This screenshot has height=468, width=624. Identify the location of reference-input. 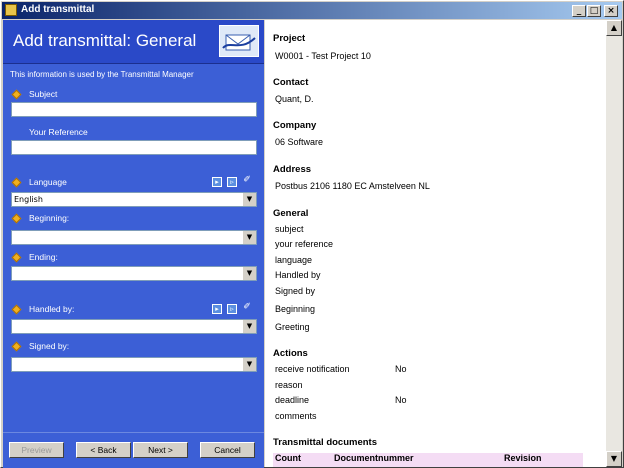
(134, 147).